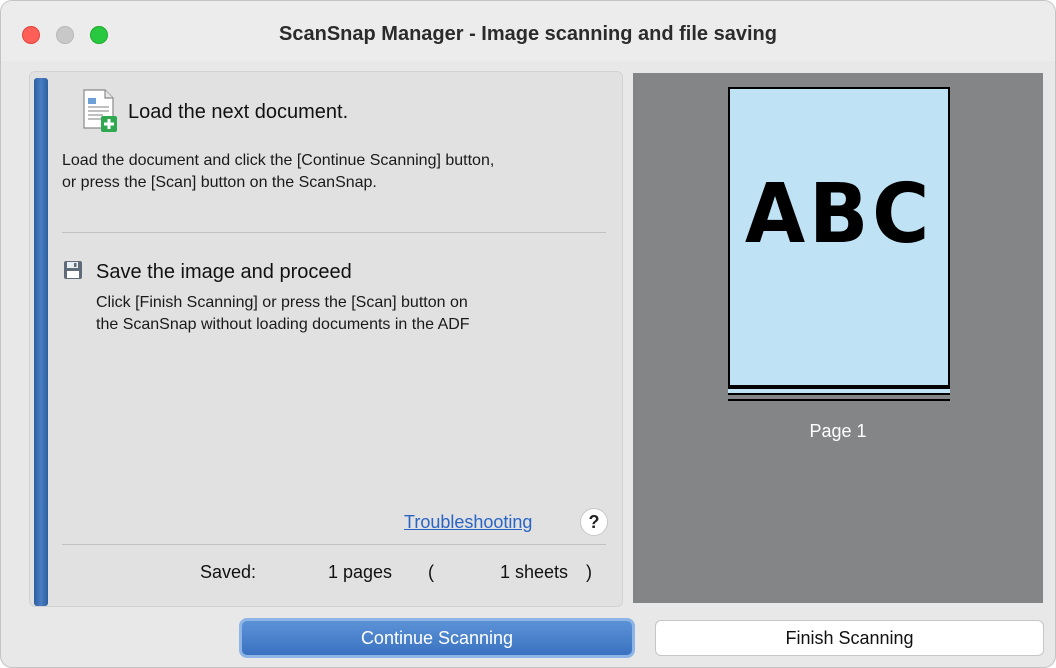 The height and width of the screenshot is (668, 1056). I want to click on pages-unit: pages, so click(368, 572).